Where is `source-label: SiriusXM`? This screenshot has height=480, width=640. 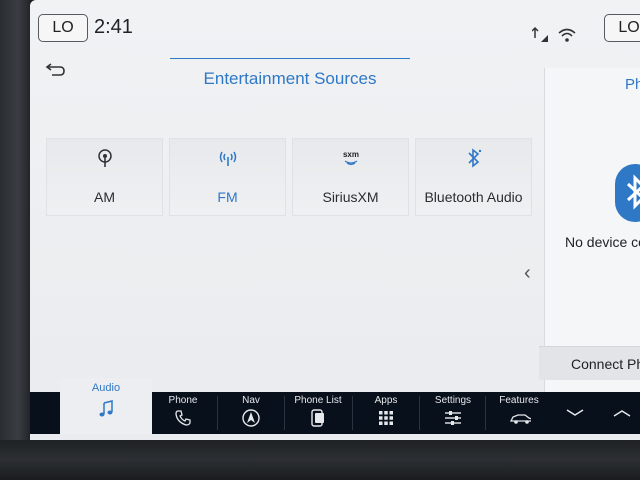 source-label: SiriusXM is located at coordinates (350, 197).